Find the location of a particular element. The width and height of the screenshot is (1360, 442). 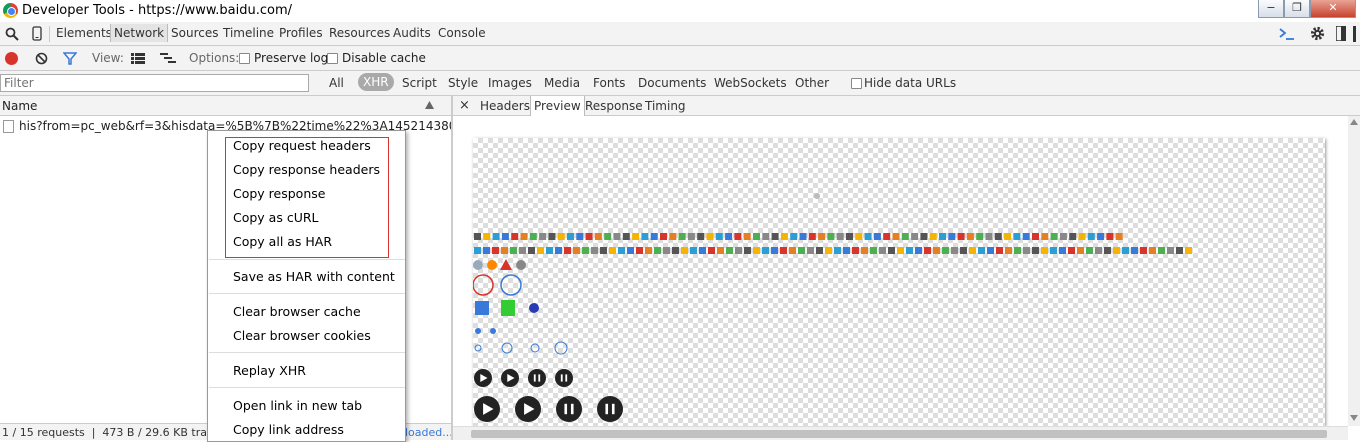

pause-control-icon is located at coordinates (537, 378).